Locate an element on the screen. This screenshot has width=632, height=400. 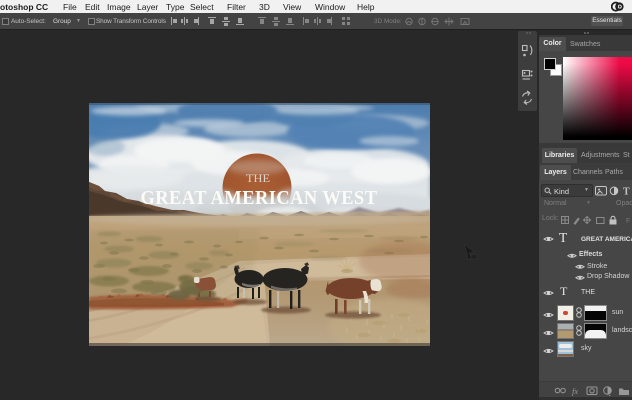
svg-text: THE is located at coordinates (258, 179).